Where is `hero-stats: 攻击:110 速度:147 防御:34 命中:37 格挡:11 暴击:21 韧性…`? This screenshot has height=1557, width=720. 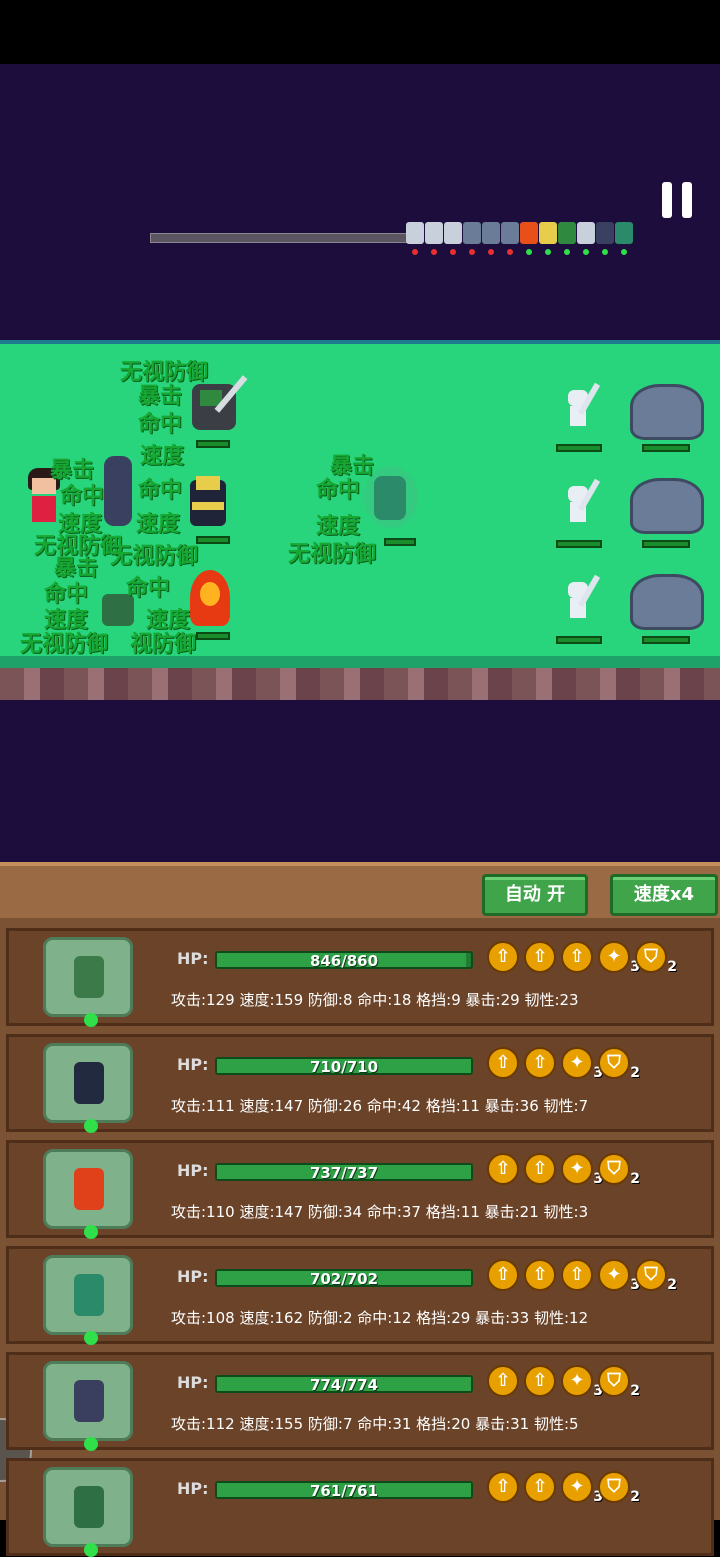
hero-stats: 攻击:110 速度:147 防御:34 命中:37 格挡:11 暴击:21 韧性… is located at coordinates (380, 1212).